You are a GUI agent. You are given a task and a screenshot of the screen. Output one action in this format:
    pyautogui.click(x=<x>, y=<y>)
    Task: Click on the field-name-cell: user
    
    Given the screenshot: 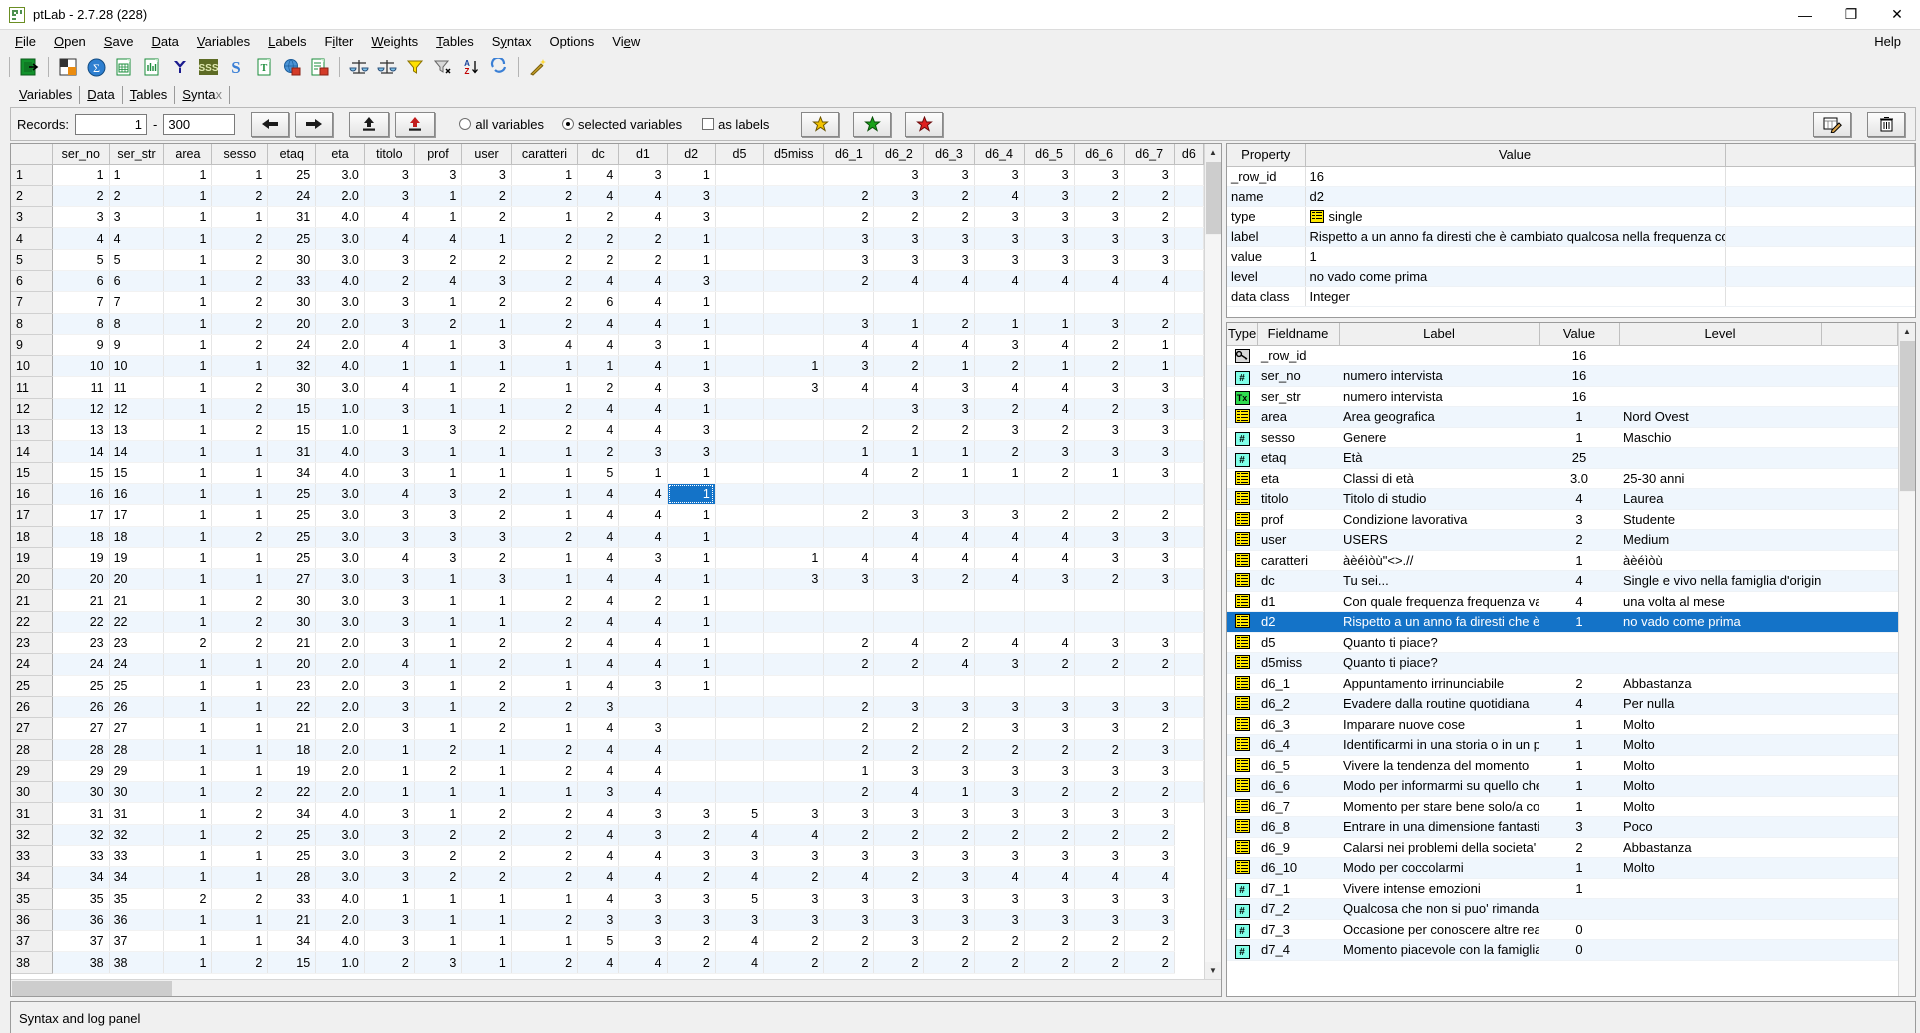 What is the action you would take?
    pyautogui.click(x=1298, y=540)
    